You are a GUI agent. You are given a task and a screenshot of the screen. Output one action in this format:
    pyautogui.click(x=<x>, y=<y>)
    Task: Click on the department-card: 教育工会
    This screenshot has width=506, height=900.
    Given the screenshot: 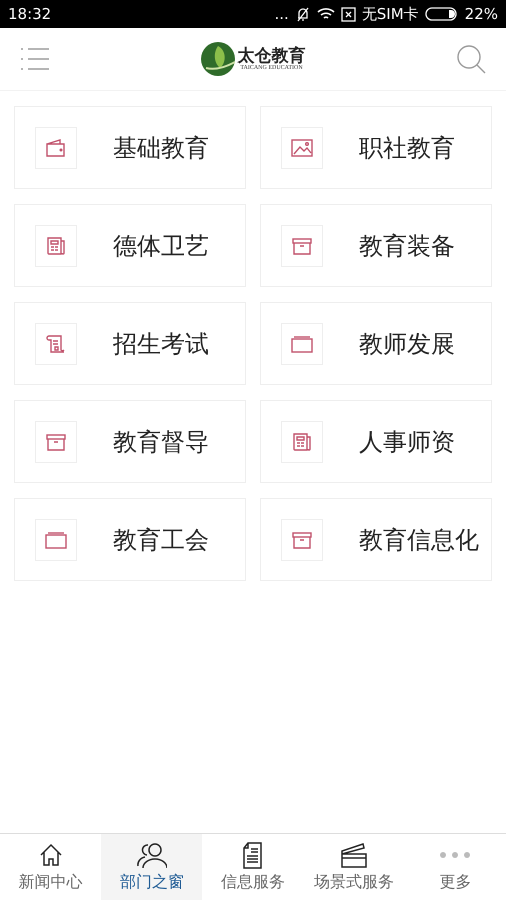 What is the action you would take?
    pyautogui.click(x=130, y=539)
    